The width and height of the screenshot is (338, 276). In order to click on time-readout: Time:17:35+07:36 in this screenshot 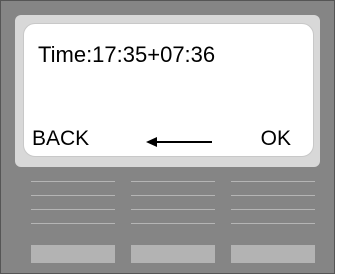, I will do `click(127, 54)`.